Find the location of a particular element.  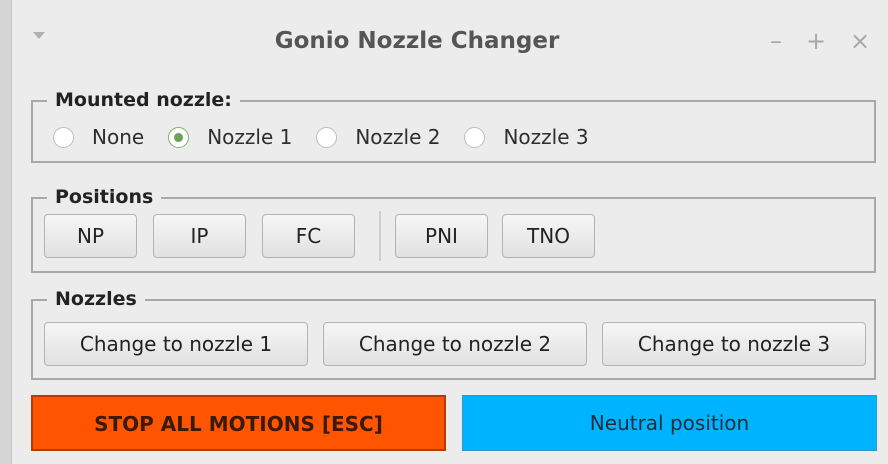

radio-nozzle-1: Nozzle 1 is located at coordinates (230, 137).